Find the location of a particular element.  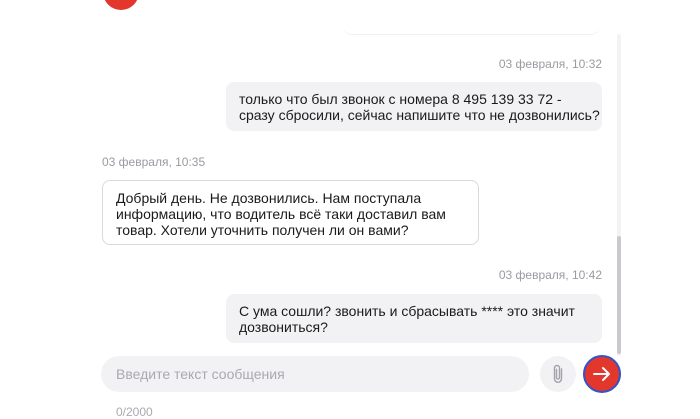

message-timestamp: 03 февраля, 10:42 is located at coordinates (550, 275).